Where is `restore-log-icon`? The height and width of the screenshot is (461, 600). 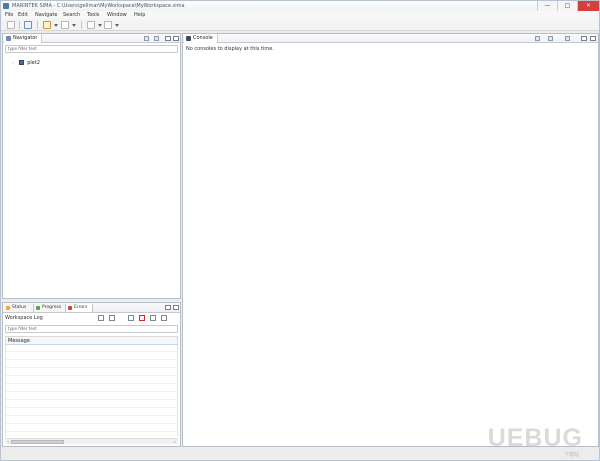 restore-log-icon is located at coordinates (153, 318).